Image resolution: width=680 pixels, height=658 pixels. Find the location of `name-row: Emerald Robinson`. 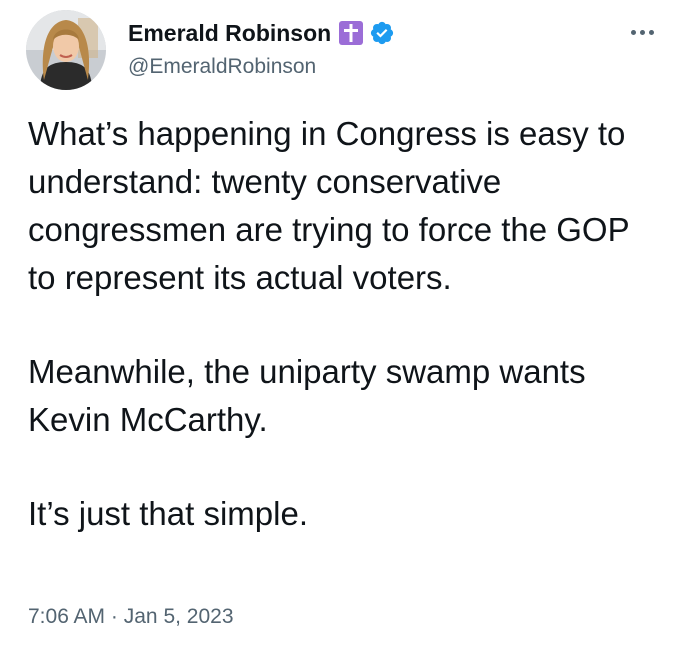

name-row: Emerald Robinson is located at coordinates (261, 33).